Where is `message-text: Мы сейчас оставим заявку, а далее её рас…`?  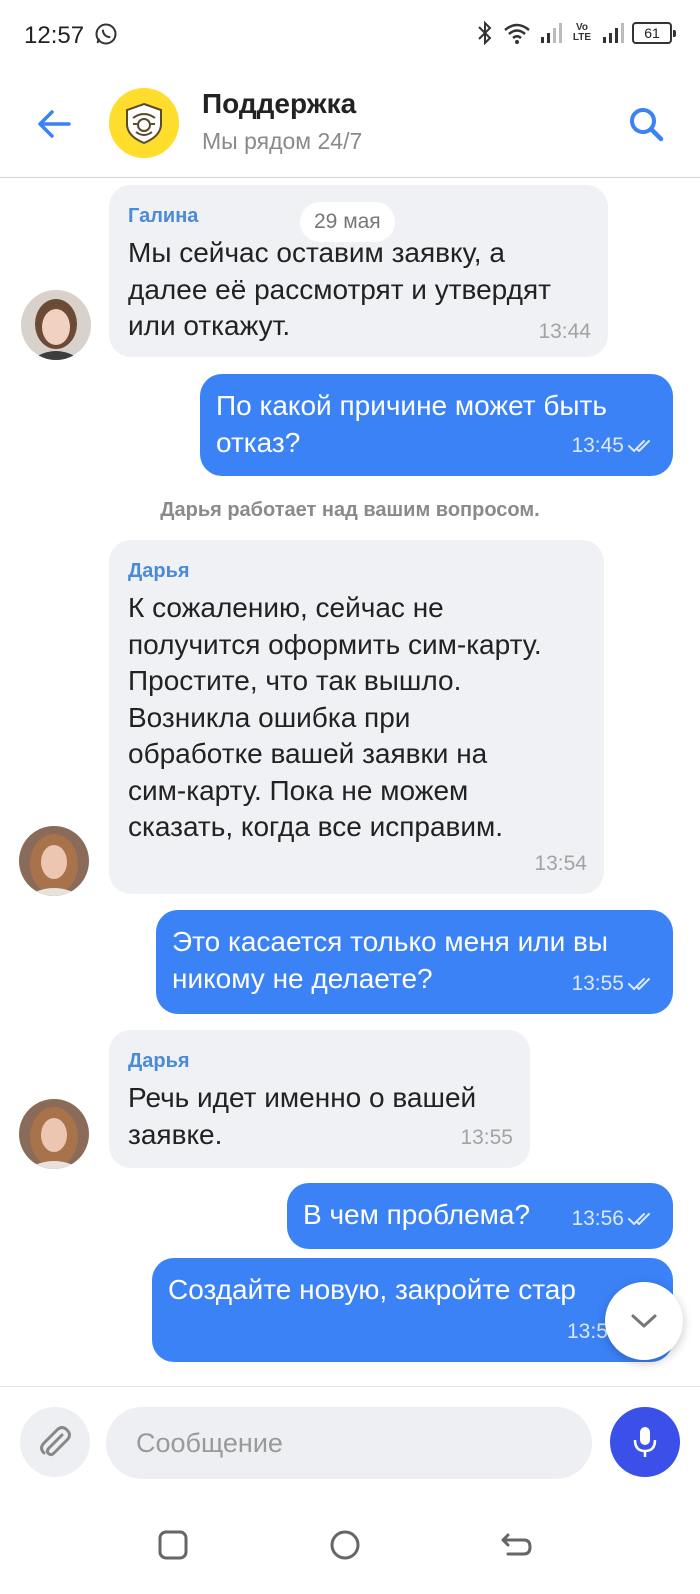 message-text: Мы сейчас оставим заявку, а далее её рас… is located at coordinates (339, 289).